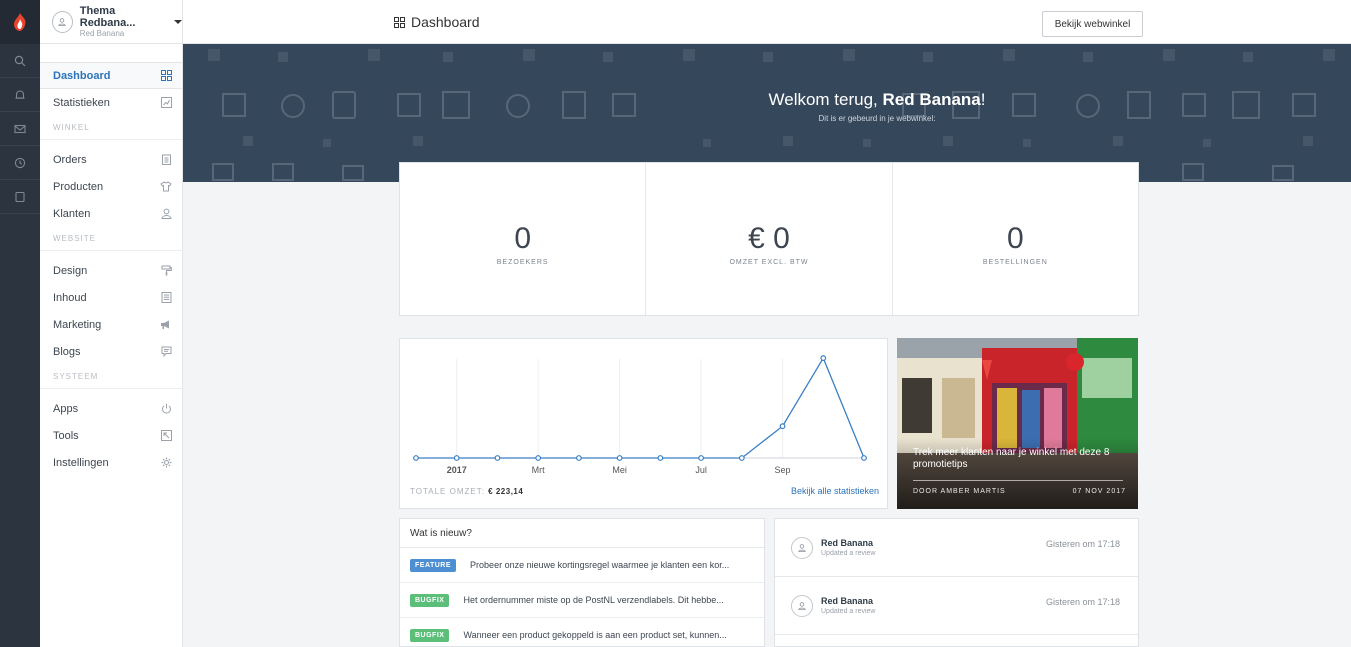 The height and width of the screenshot is (647, 1351). I want to click on shop-avatar, so click(62, 21).